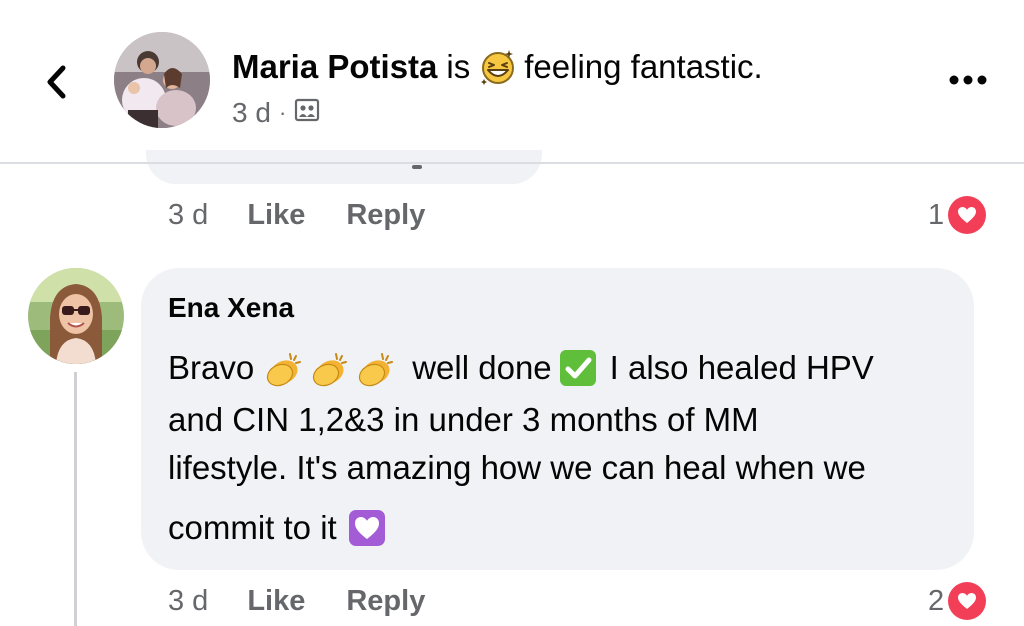  Describe the element at coordinates (482, 367) in the screenshot. I see `comment-text-well-done: well done` at that location.